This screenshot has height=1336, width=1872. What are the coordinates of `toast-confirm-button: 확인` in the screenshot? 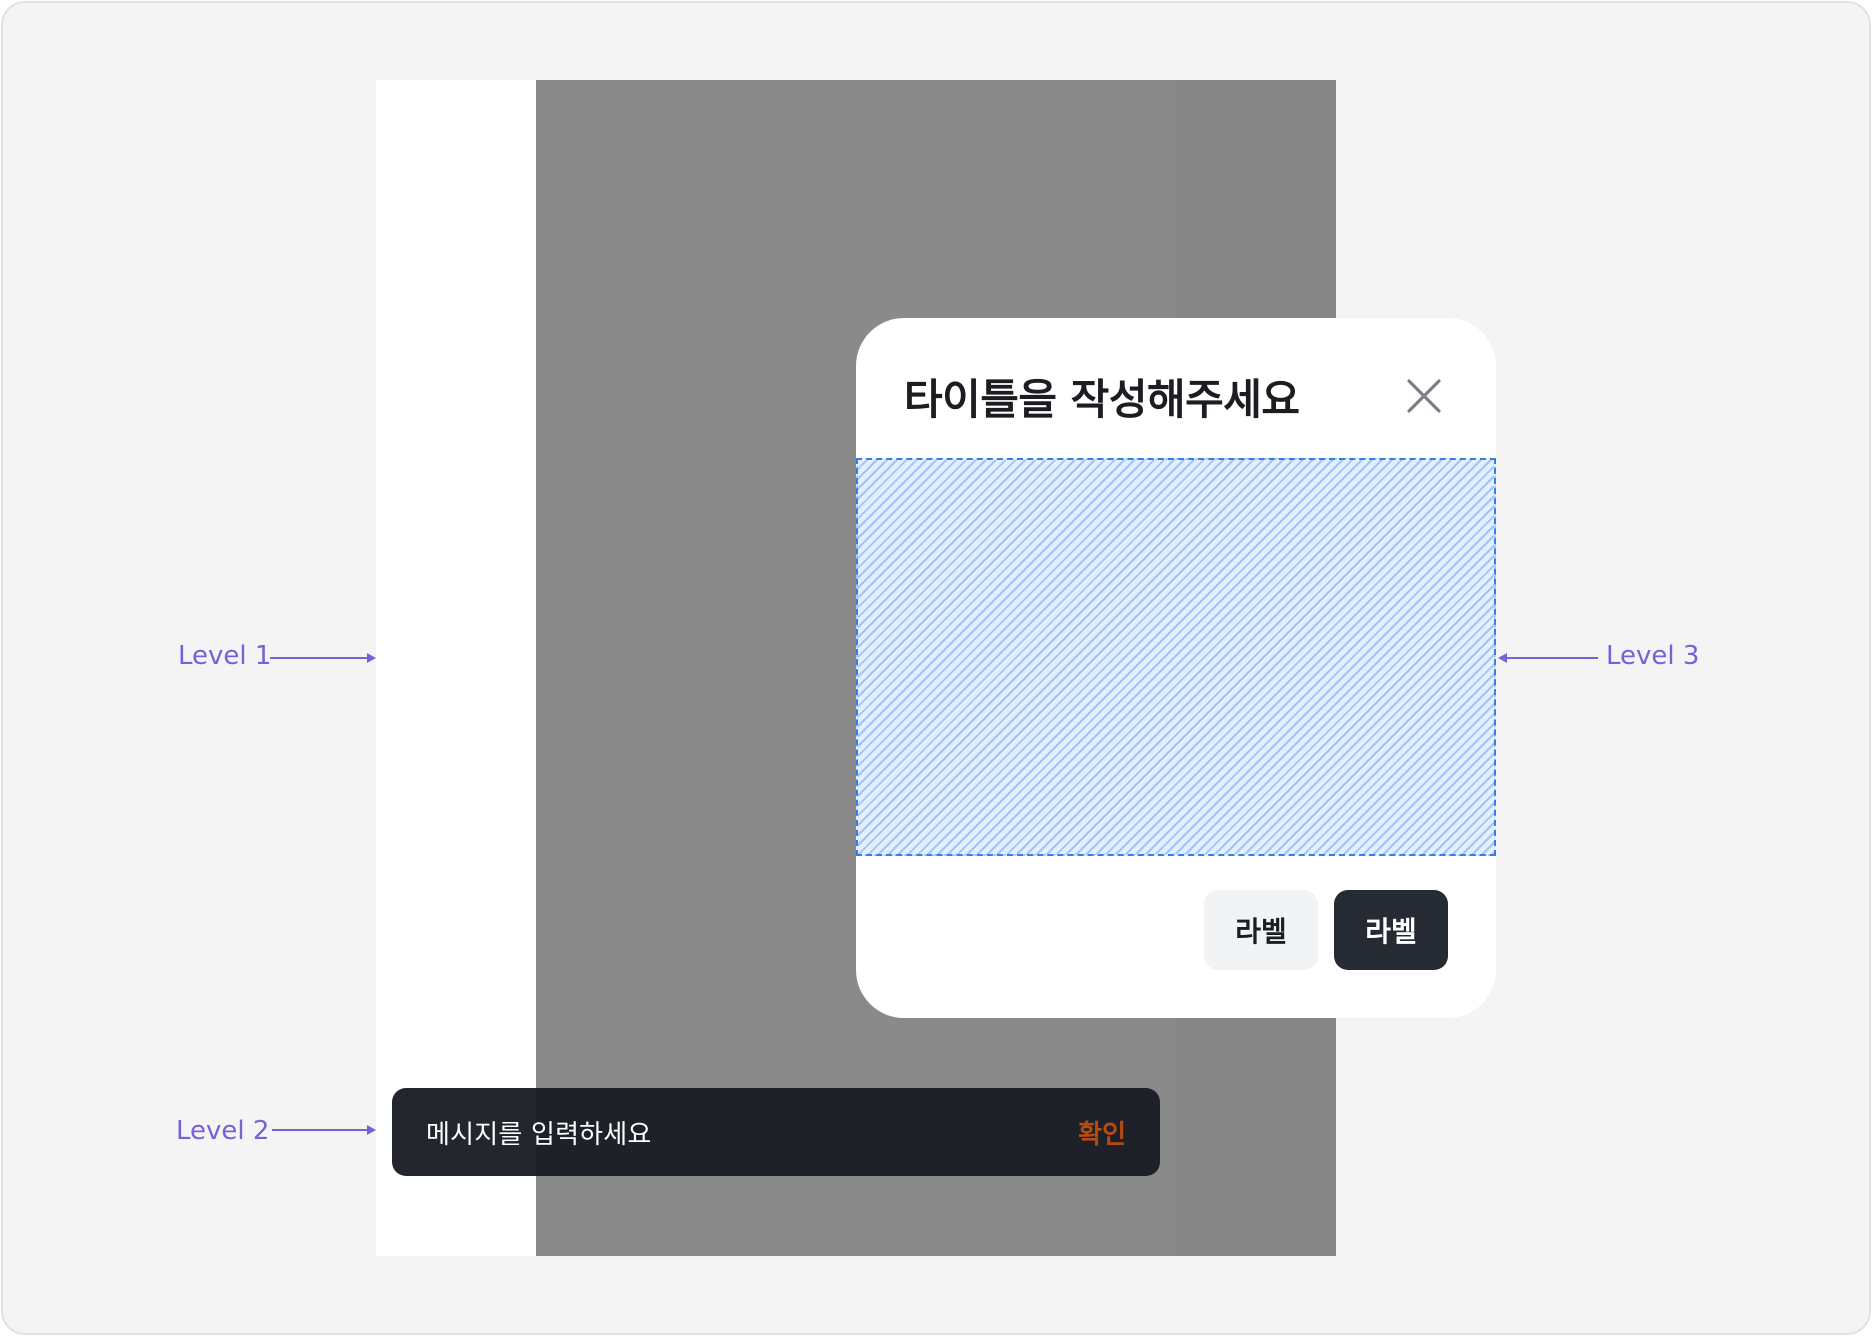 It's located at (1102, 1132).